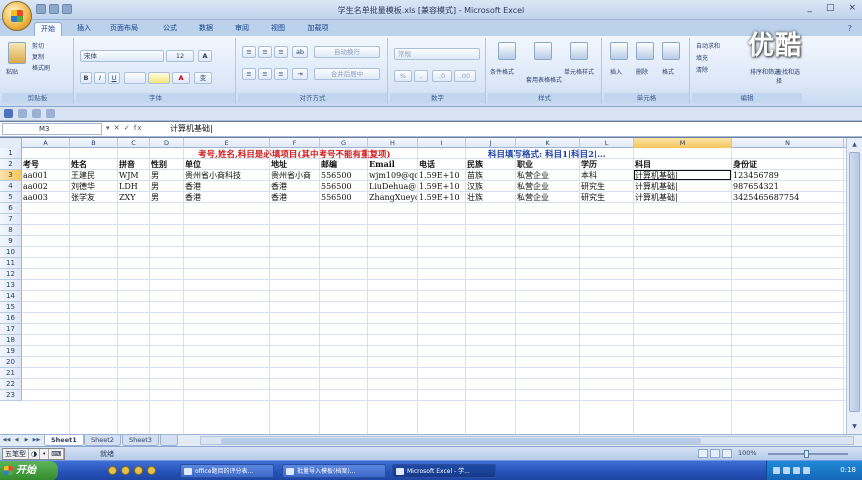 The image size is (862, 480). What do you see at coordinates (125, 470) in the screenshot?
I see `quicklaunch-icon` at bounding box center [125, 470].